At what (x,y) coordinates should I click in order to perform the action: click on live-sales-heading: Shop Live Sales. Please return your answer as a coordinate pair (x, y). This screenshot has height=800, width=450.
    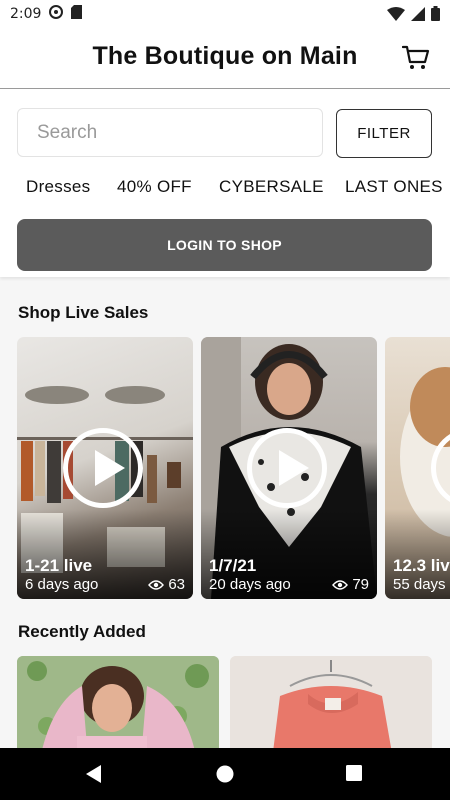
    Looking at the image, I should click on (83, 312).